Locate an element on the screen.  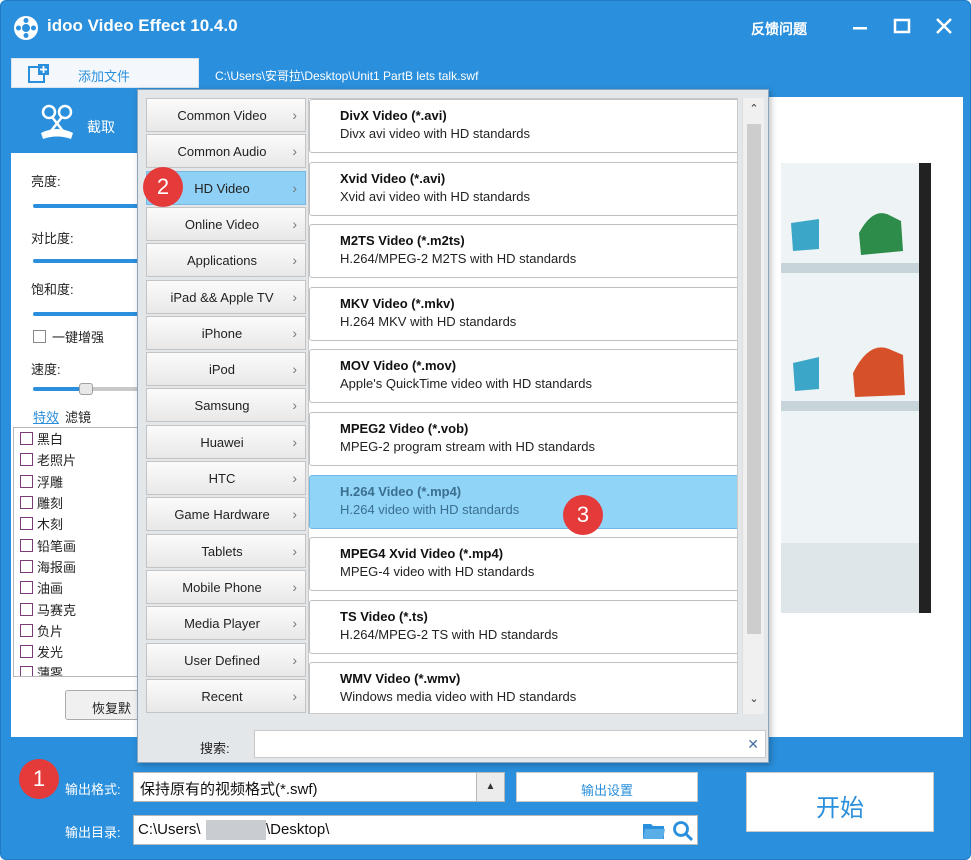
category-item: Online Video › is located at coordinates (226, 223).